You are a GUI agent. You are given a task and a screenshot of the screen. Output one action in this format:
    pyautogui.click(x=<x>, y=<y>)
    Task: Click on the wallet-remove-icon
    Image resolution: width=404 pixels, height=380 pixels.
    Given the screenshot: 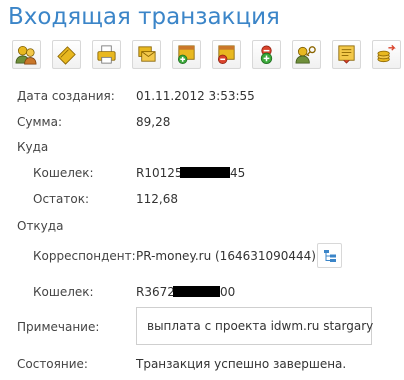 What is the action you would take?
    pyautogui.click(x=226, y=54)
    